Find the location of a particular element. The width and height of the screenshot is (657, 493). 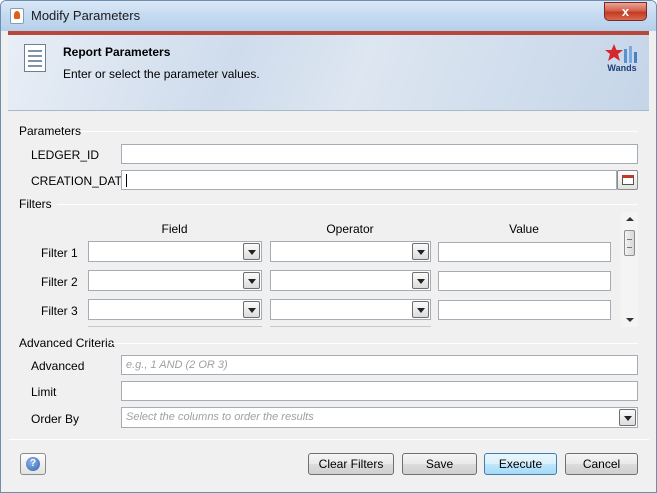

operator-column-header: Operator is located at coordinates (350, 229).